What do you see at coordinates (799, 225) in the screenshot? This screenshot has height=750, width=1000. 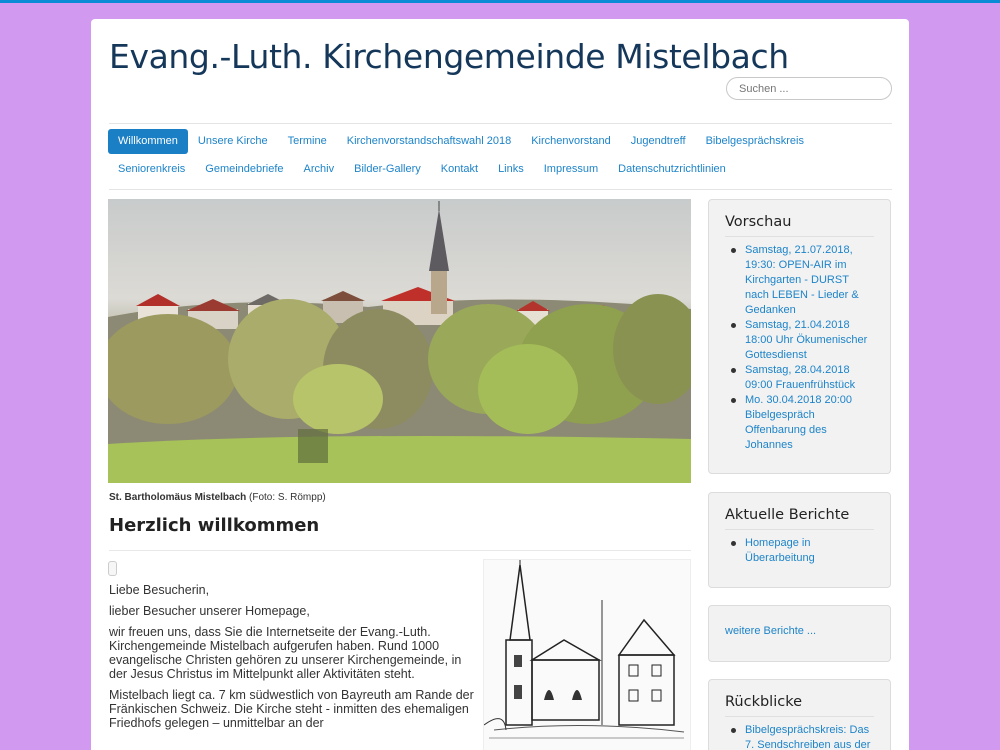 I see `sidebar-vorschau-title: Vorschau` at bounding box center [799, 225].